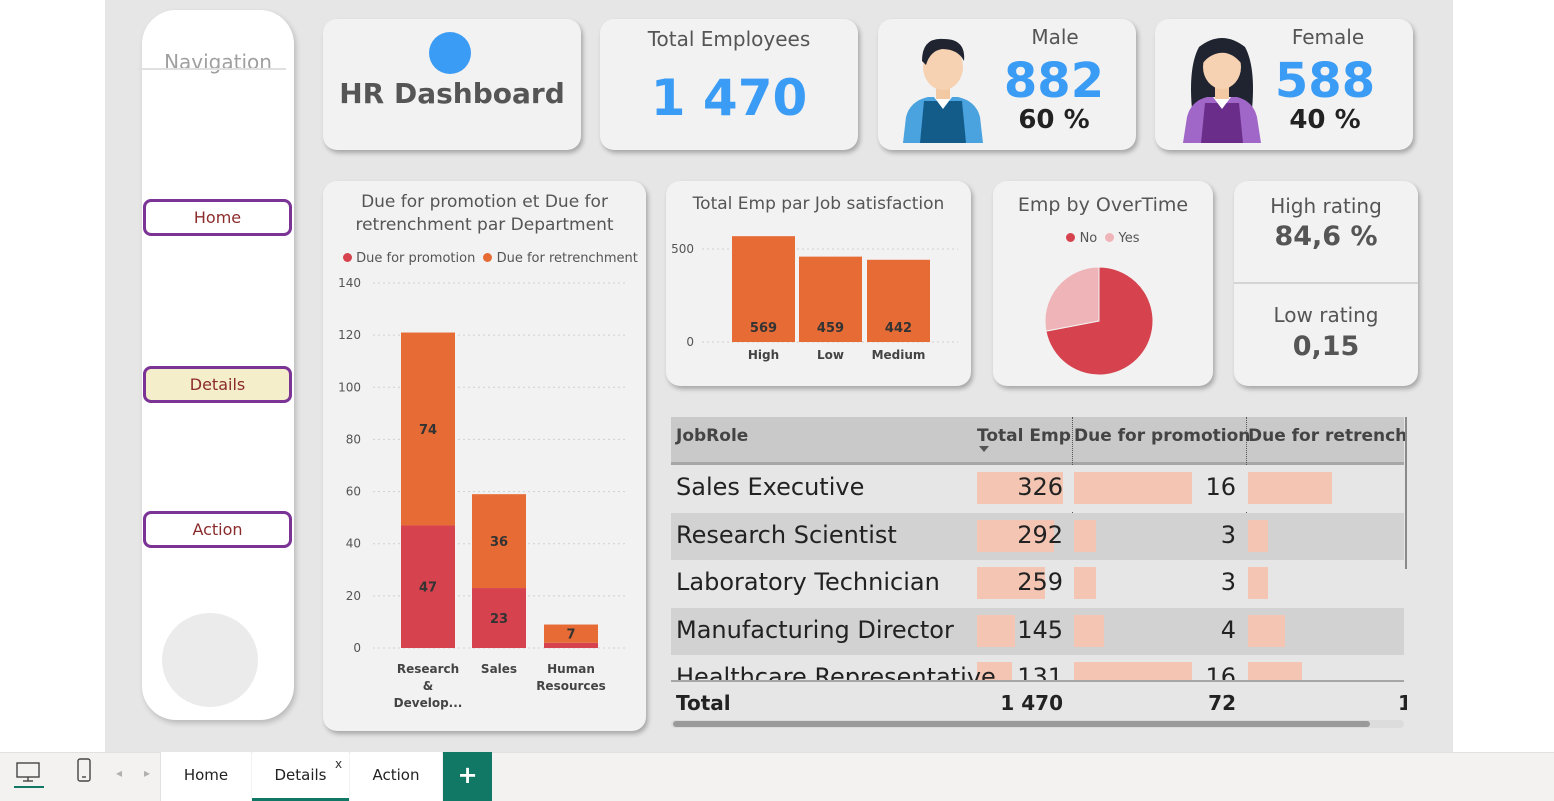  I want to click on col-header-due-retrenchment: Due for retrenchm, so click(1327, 436).